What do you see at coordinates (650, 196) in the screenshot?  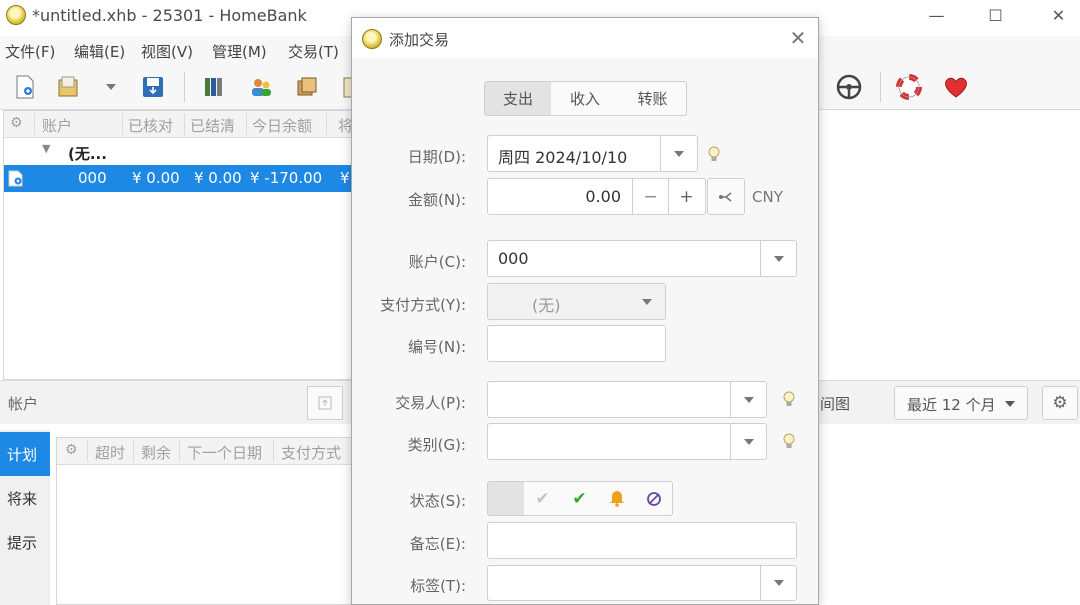 I see `amount-decrement-button: −` at bounding box center [650, 196].